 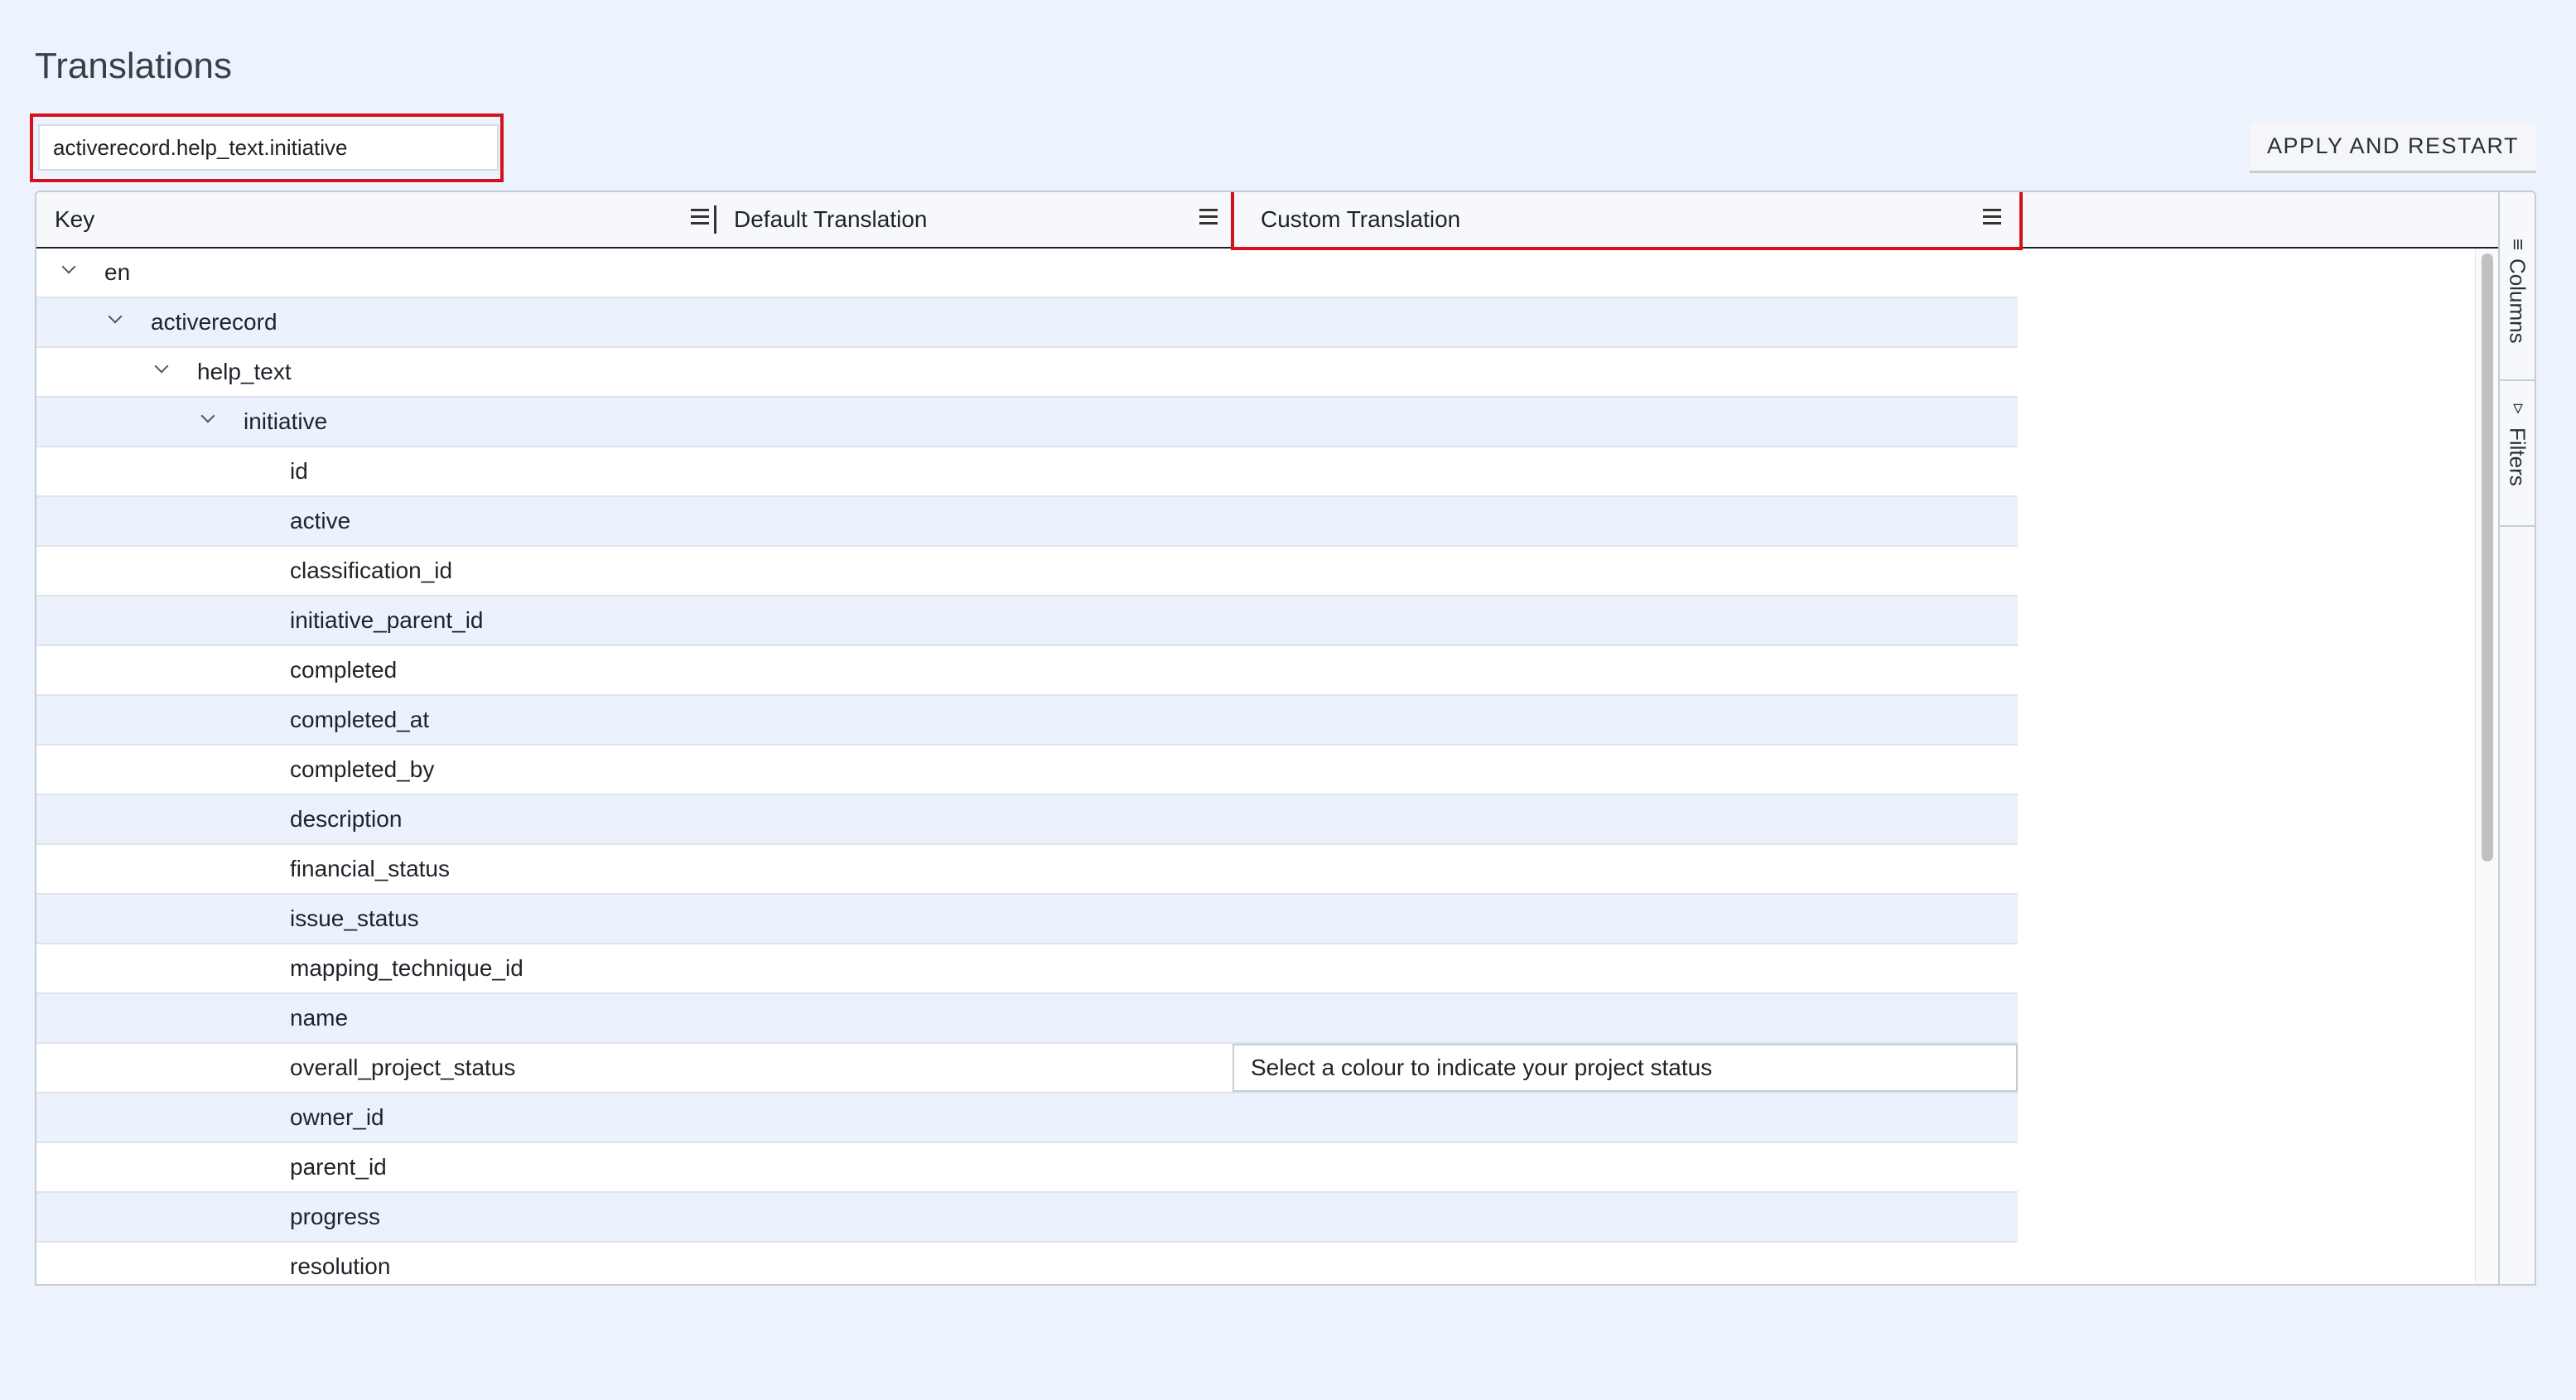 What do you see at coordinates (982, 219) in the screenshot?
I see `column-header-default-translation: Default Translation` at bounding box center [982, 219].